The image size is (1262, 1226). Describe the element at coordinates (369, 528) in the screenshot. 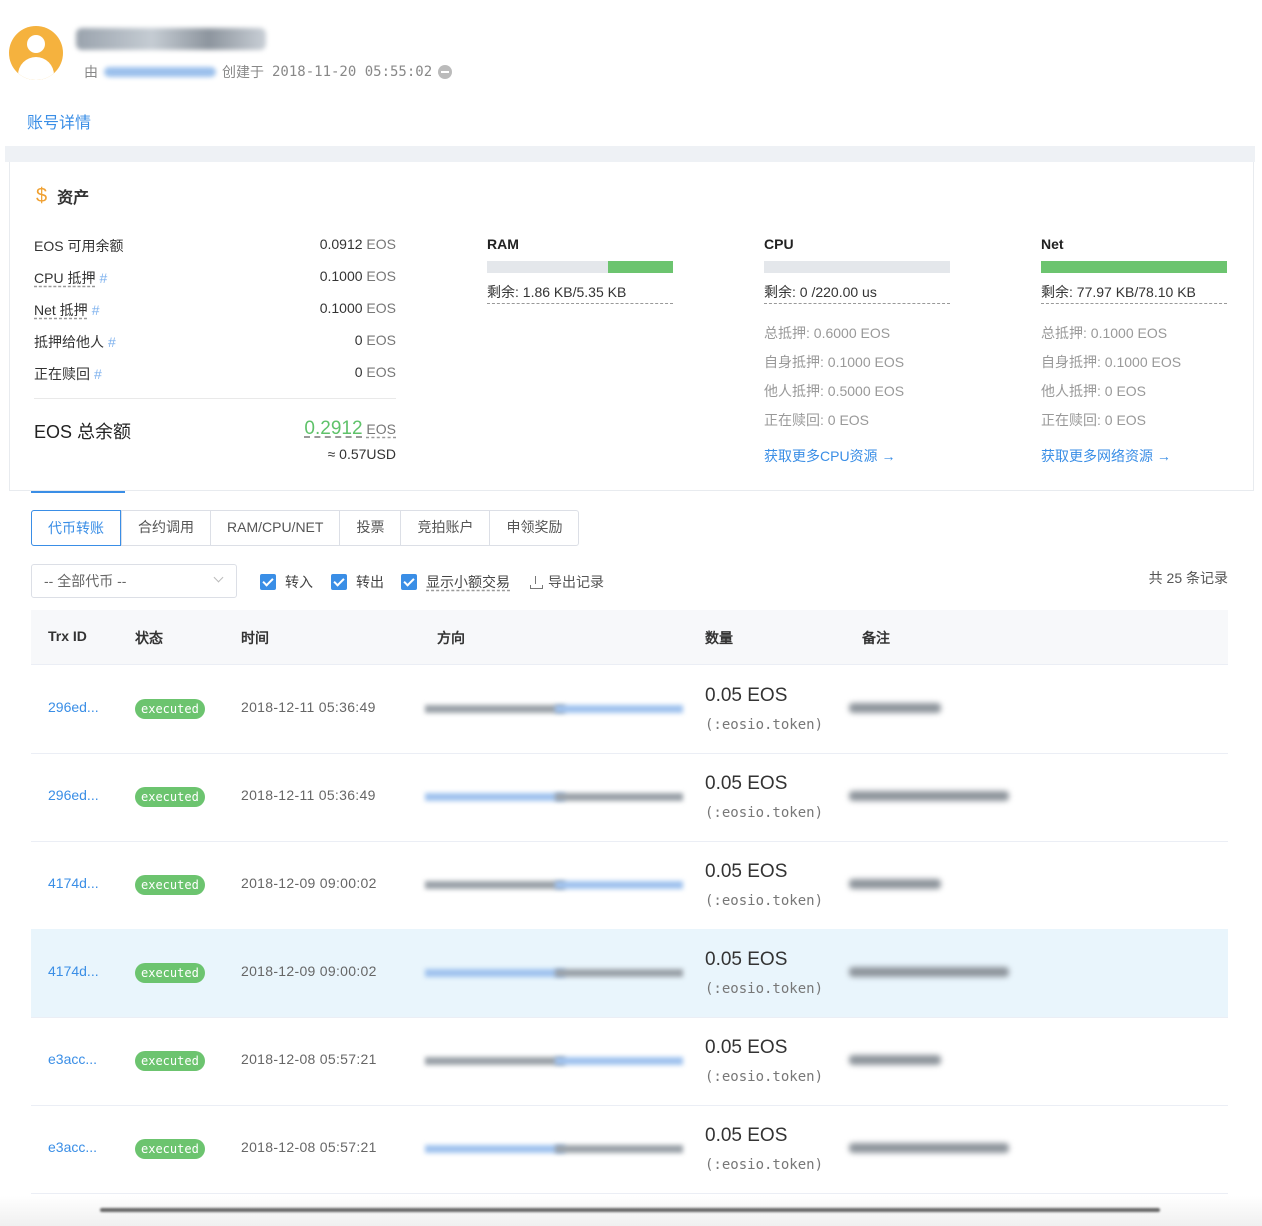

I see `tab-vote: 投票` at that location.